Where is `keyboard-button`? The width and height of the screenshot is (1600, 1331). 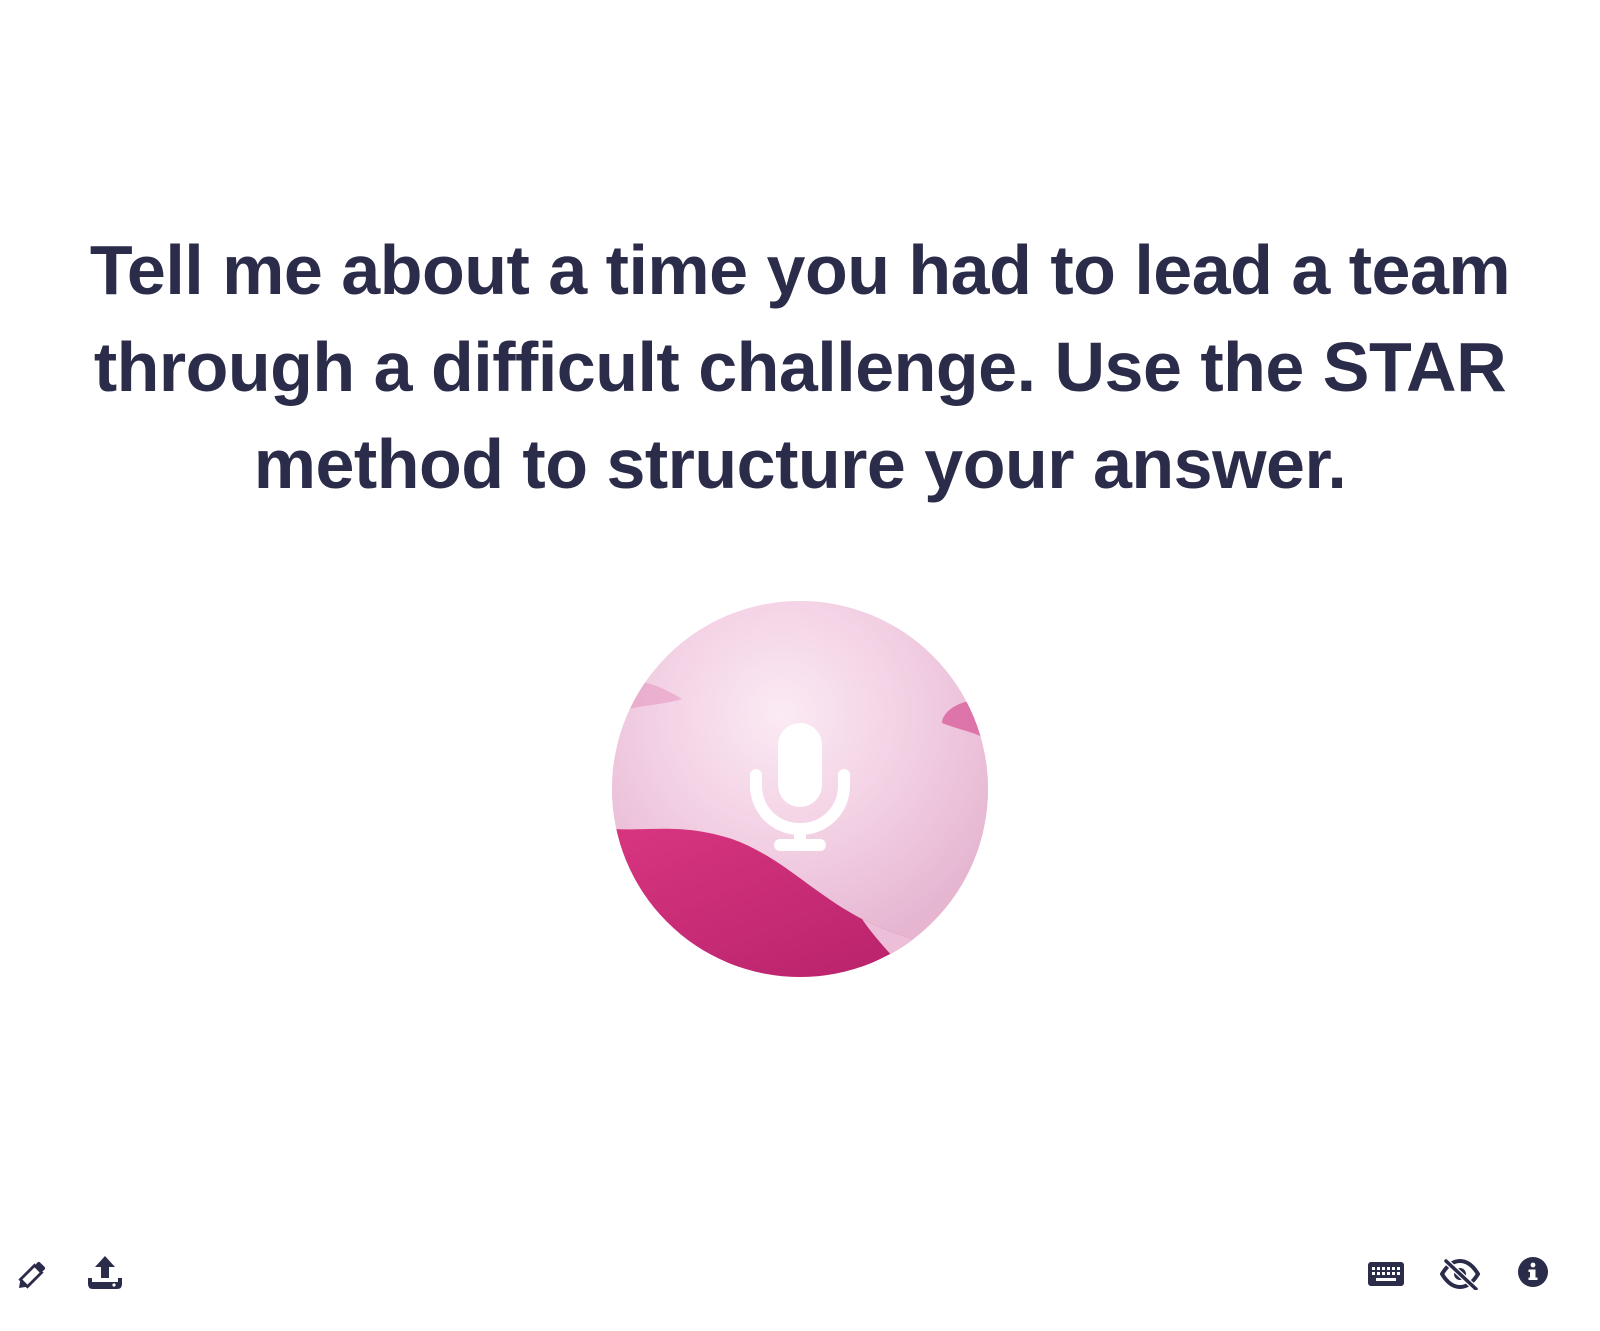
keyboard-button is located at coordinates (1386, 1274).